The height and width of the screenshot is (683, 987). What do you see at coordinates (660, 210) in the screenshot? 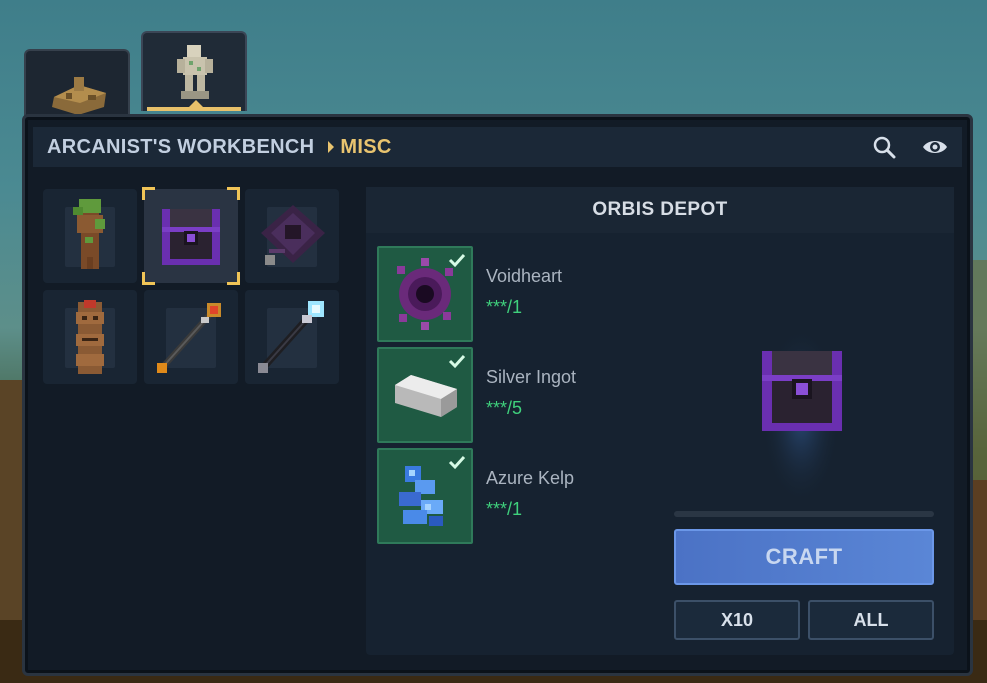
I see `recipe-title: ORBIS DEPOT` at bounding box center [660, 210].